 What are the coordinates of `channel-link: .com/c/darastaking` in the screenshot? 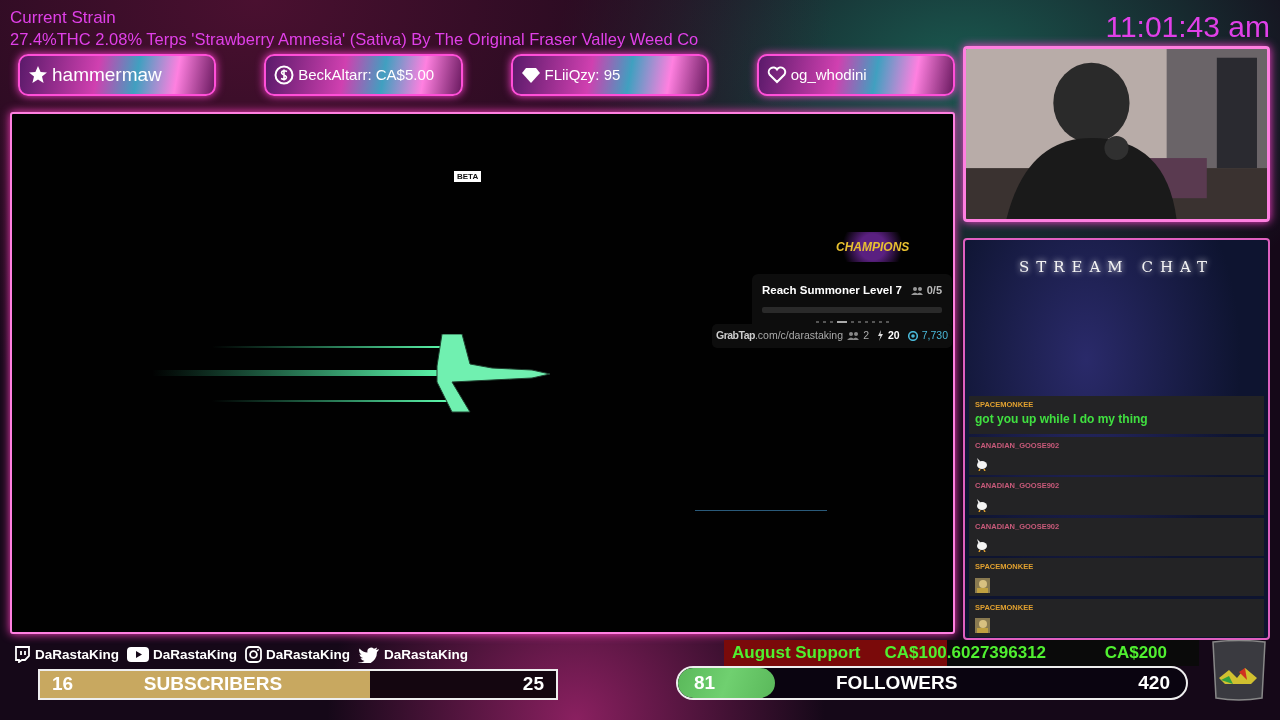 It's located at (799, 336).